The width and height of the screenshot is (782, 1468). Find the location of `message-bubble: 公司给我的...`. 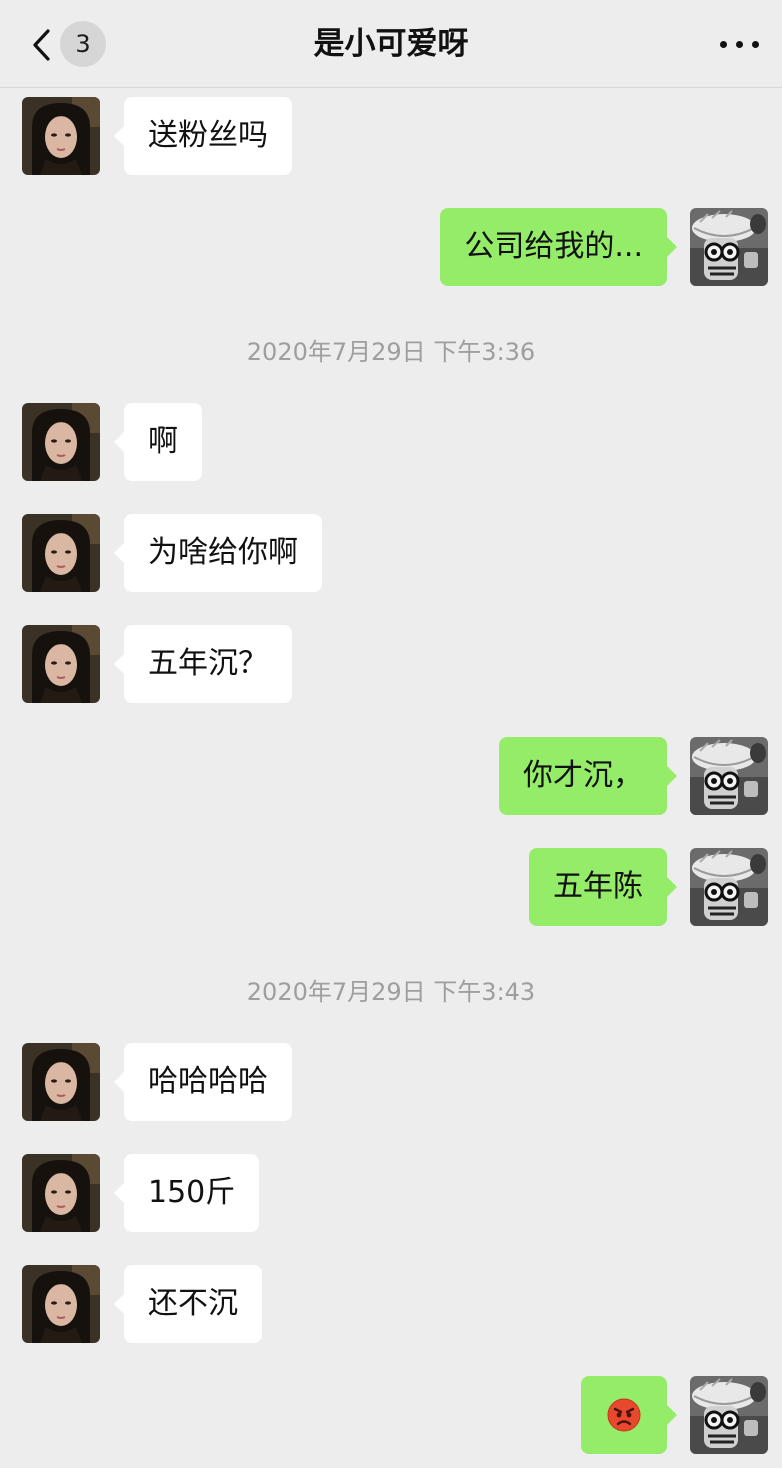

message-bubble: 公司给我的... is located at coordinates (558, 247).